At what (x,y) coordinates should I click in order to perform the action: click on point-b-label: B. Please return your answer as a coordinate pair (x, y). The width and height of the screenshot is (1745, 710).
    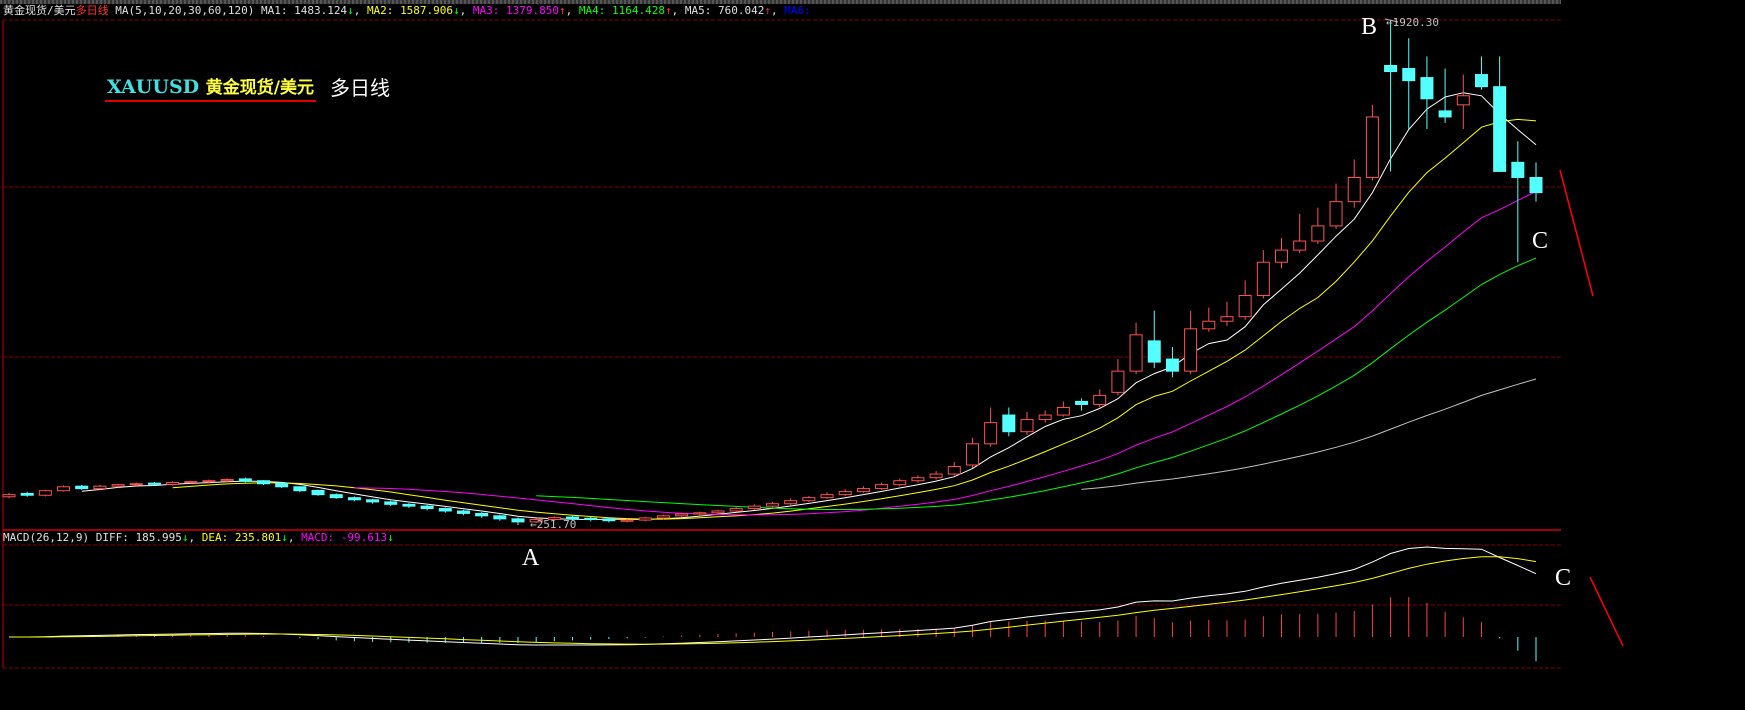
    Looking at the image, I should click on (1369, 27).